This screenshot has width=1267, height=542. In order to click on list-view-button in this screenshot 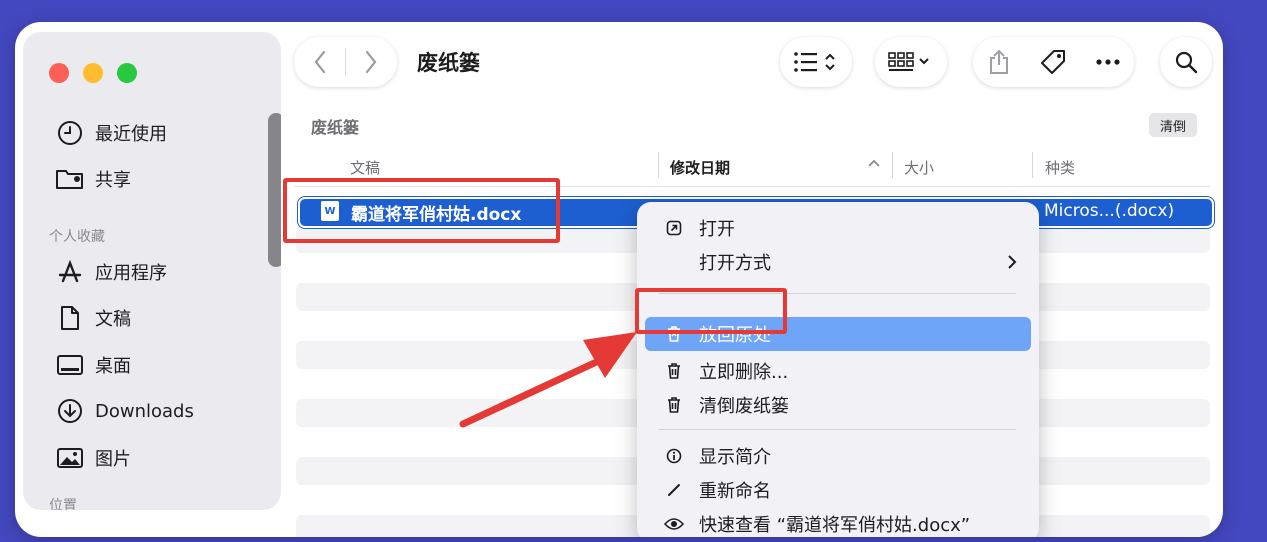, I will do `click(816, 62)`.